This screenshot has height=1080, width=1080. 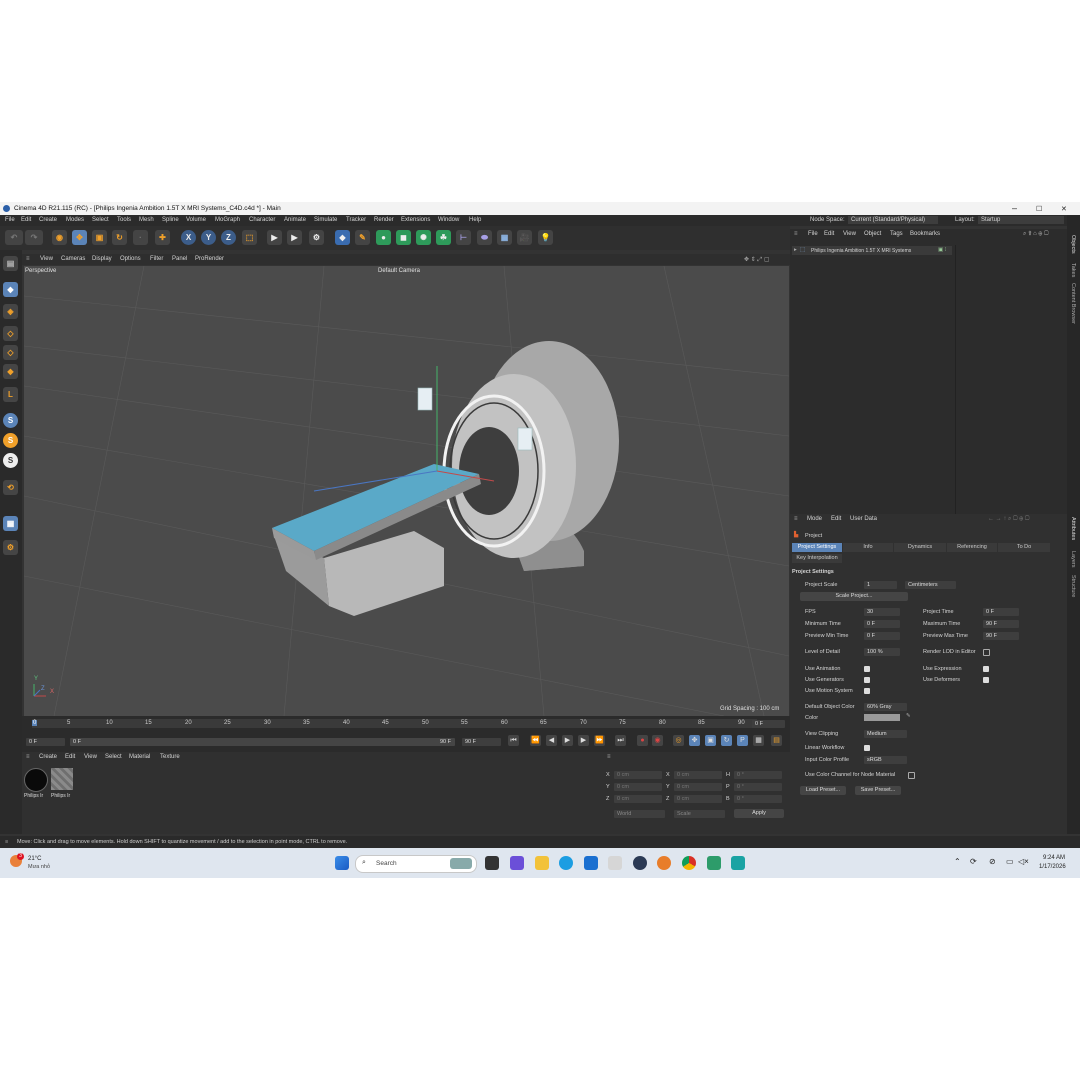 What do you see at coordinates (356, 220) in the screenshot?
I see `menu-tracker: Tracker` at bounding box center [356, 220].